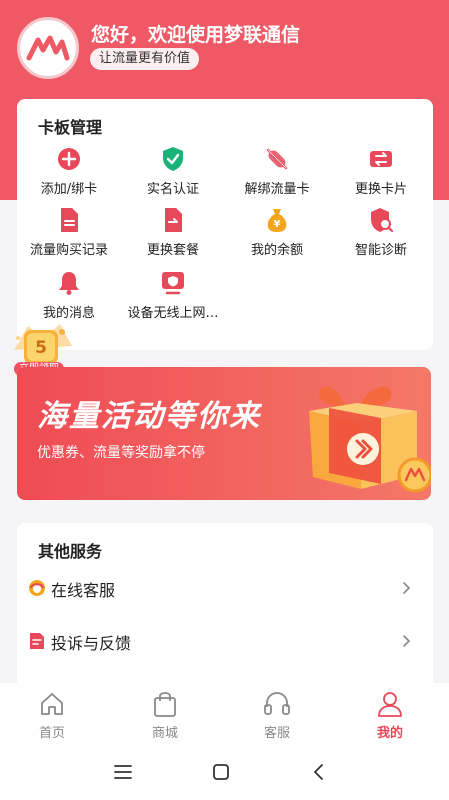 This screenshot has height=800, width=449. Describe the element at coordinates (68, 250) in the screenshot. I see `grid-item-label: 流量购买记录` at that location.